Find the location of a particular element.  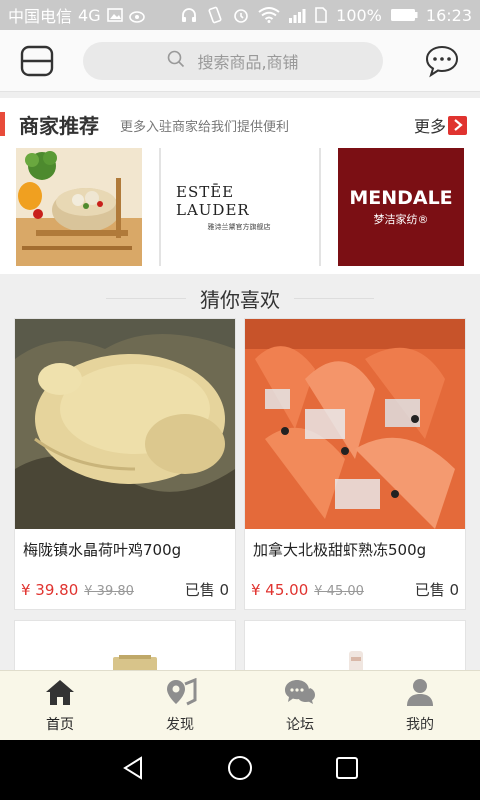

section-accent-bar is located at coordinates (2, 124).